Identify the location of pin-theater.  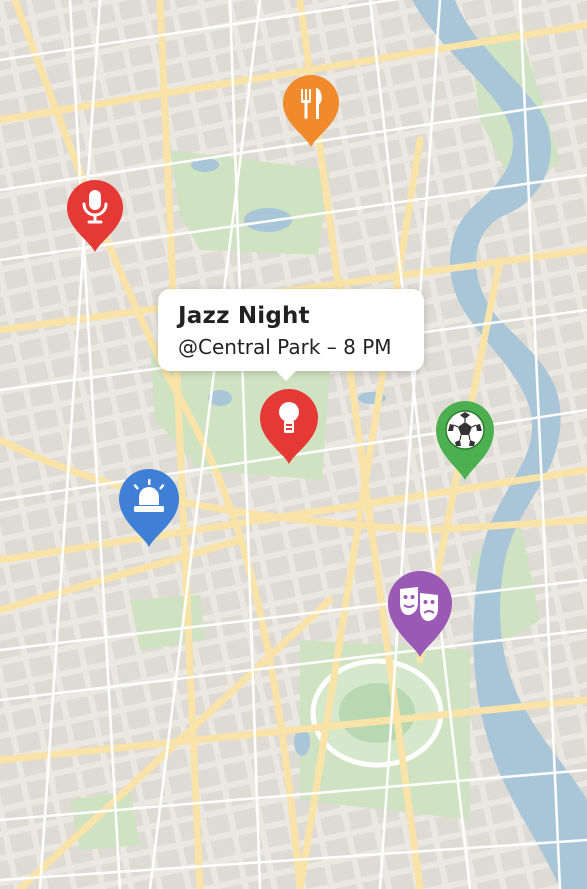
(418, 612).